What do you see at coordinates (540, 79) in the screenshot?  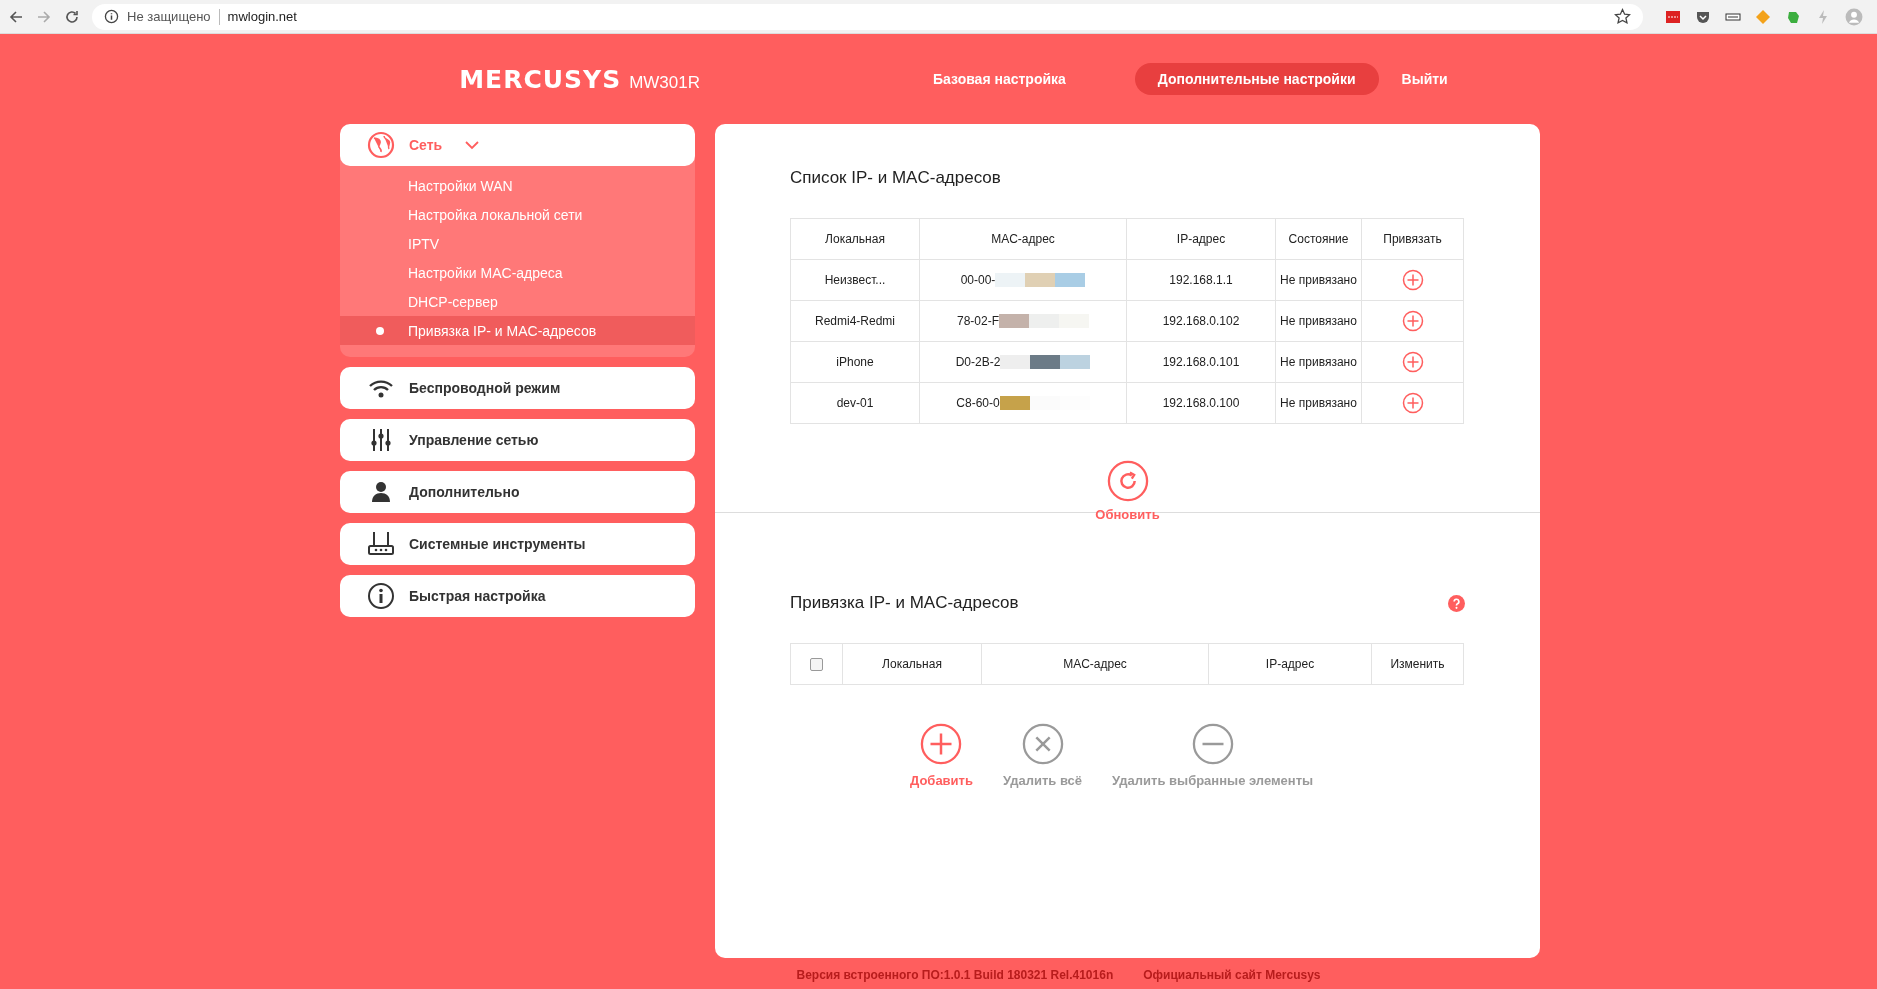 I see `brand-logo: MERCUSYS` at bounding box center [540, 79].